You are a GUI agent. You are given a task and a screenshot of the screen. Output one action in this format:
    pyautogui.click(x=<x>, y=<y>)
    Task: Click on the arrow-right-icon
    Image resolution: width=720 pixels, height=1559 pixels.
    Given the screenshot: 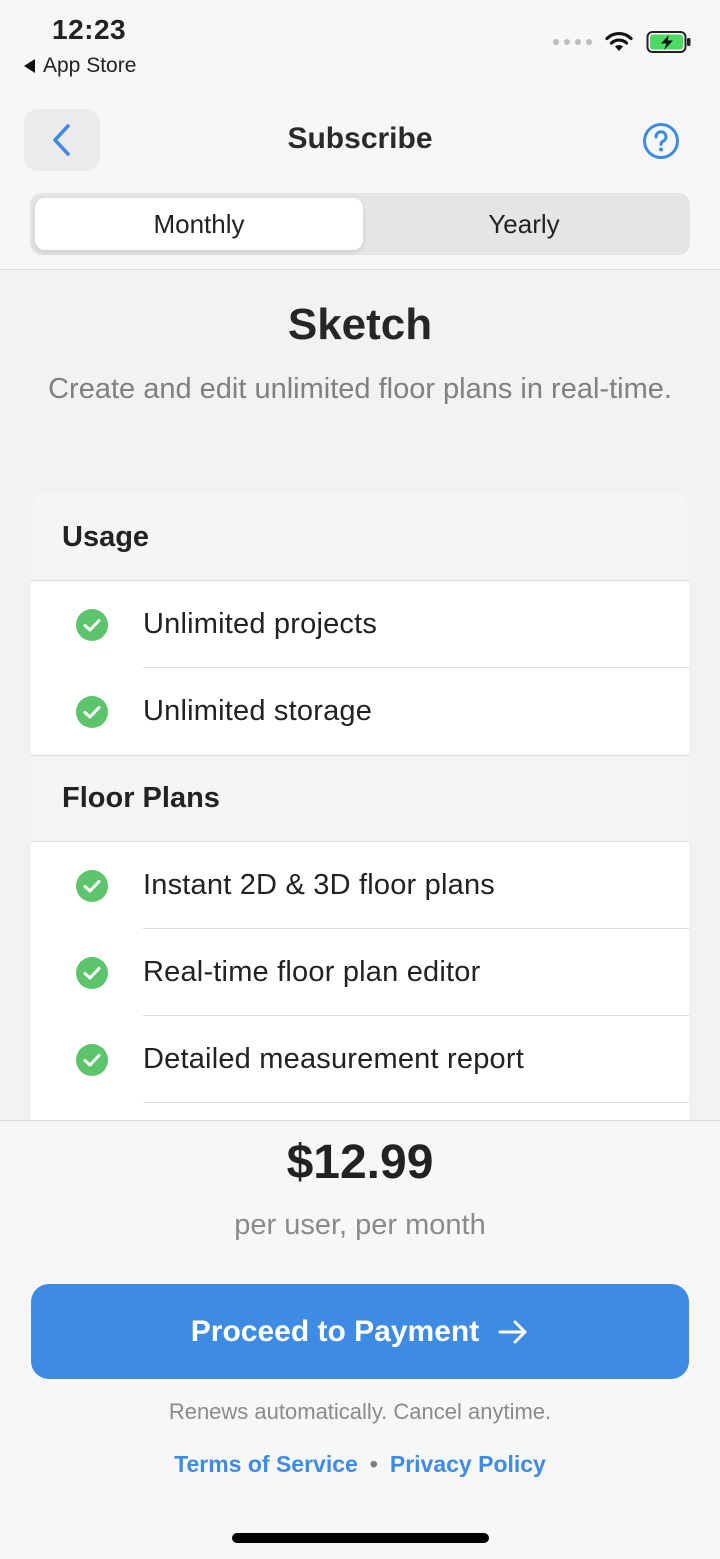 What is the action you would take?
    pyautogui.click(x=512, y=1331)
    